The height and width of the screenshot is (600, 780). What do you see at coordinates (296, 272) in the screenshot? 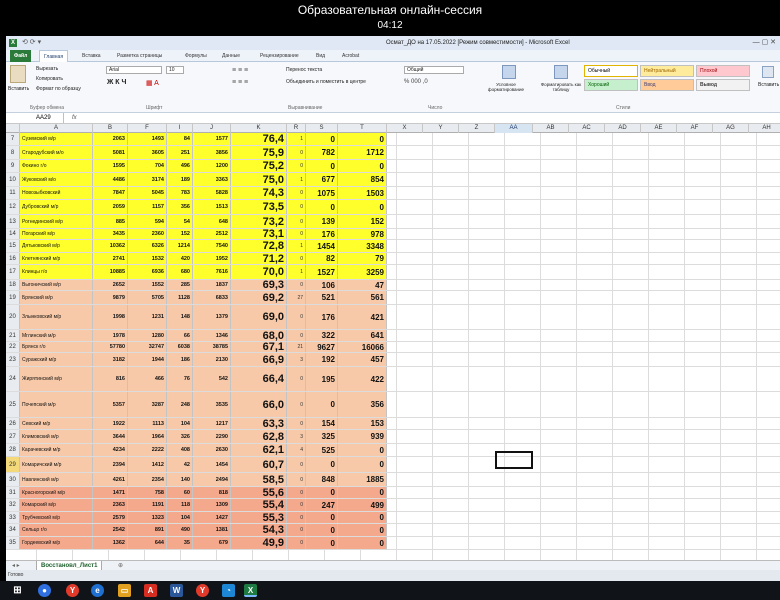
I see `cell-r: 1` at bounding box center [296, 272].